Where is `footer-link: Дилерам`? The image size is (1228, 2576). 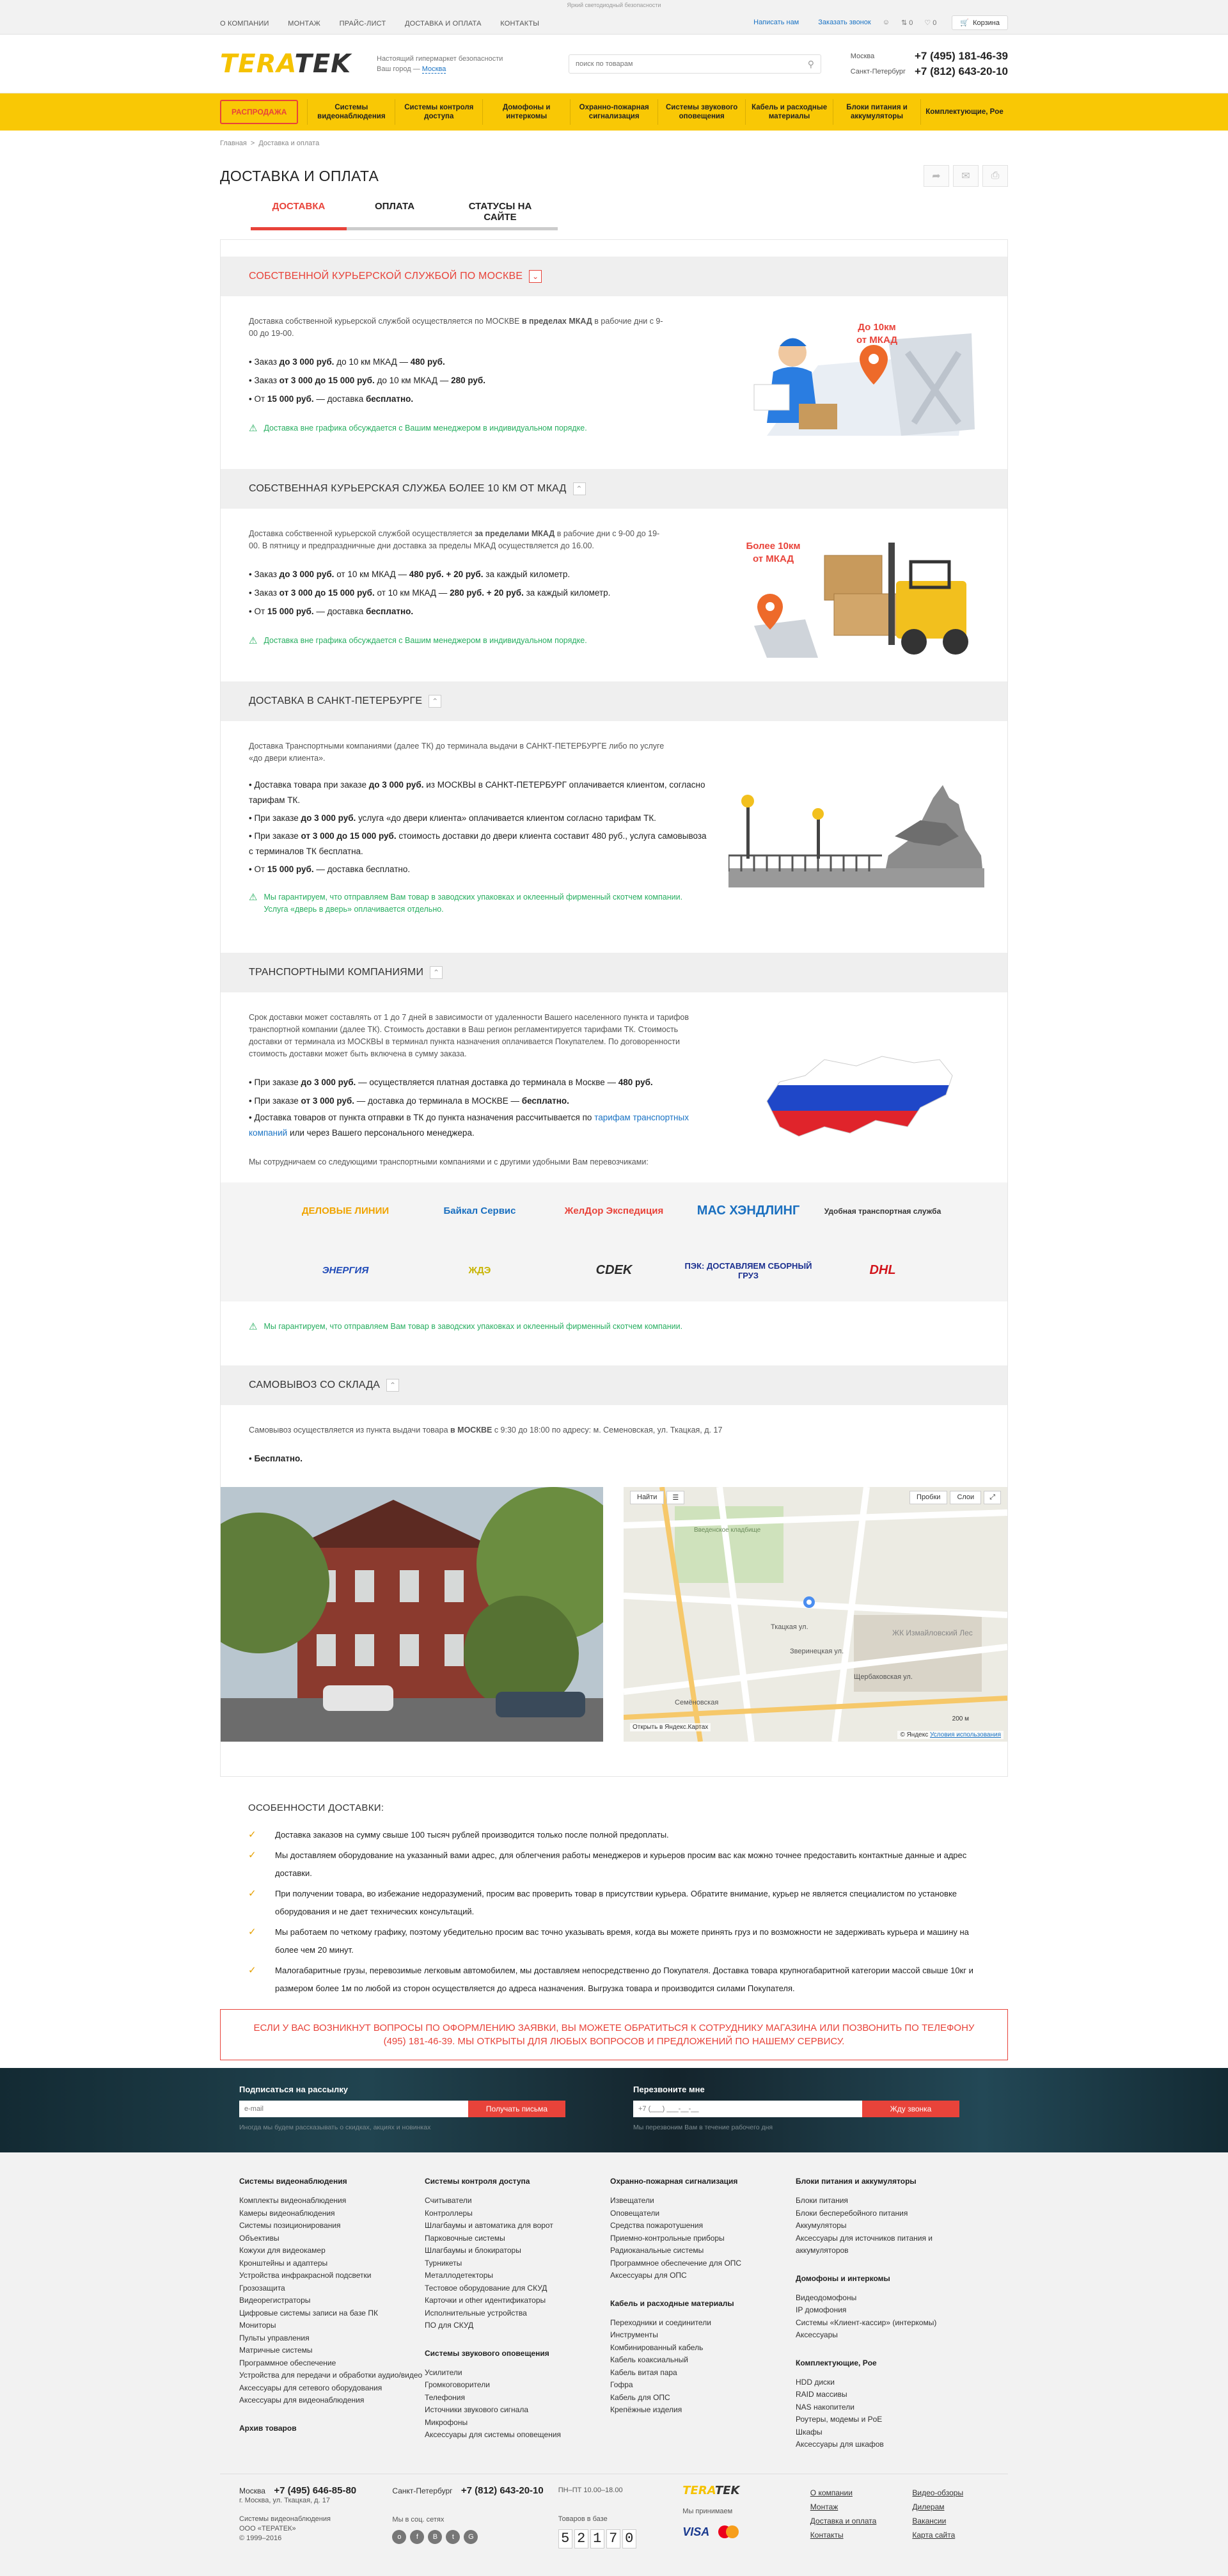
footer-link: Дилерам is located at coordinates (960, 2507).